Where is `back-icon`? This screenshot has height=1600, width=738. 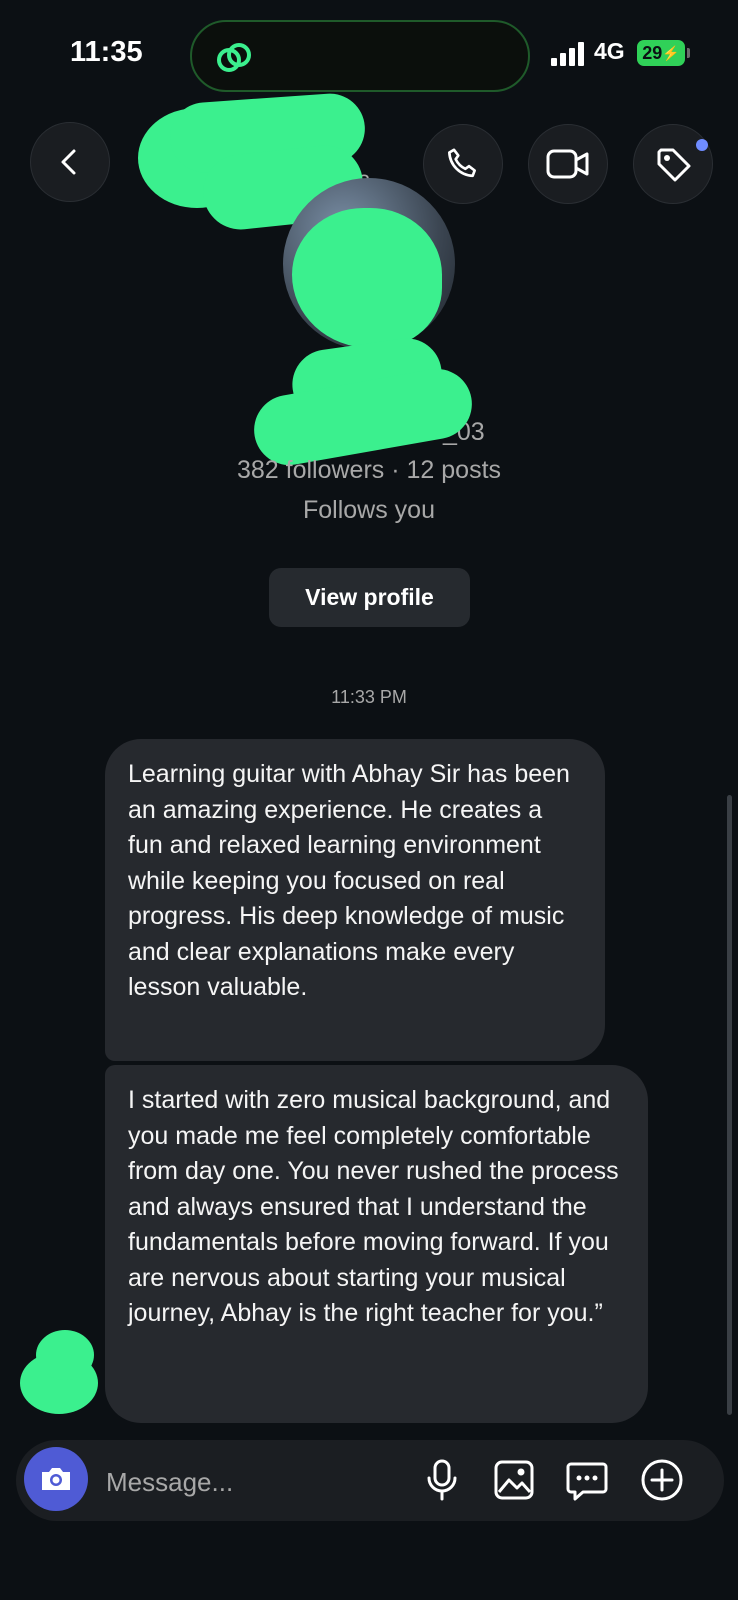 back-icon is located at coordinates (68, 162).